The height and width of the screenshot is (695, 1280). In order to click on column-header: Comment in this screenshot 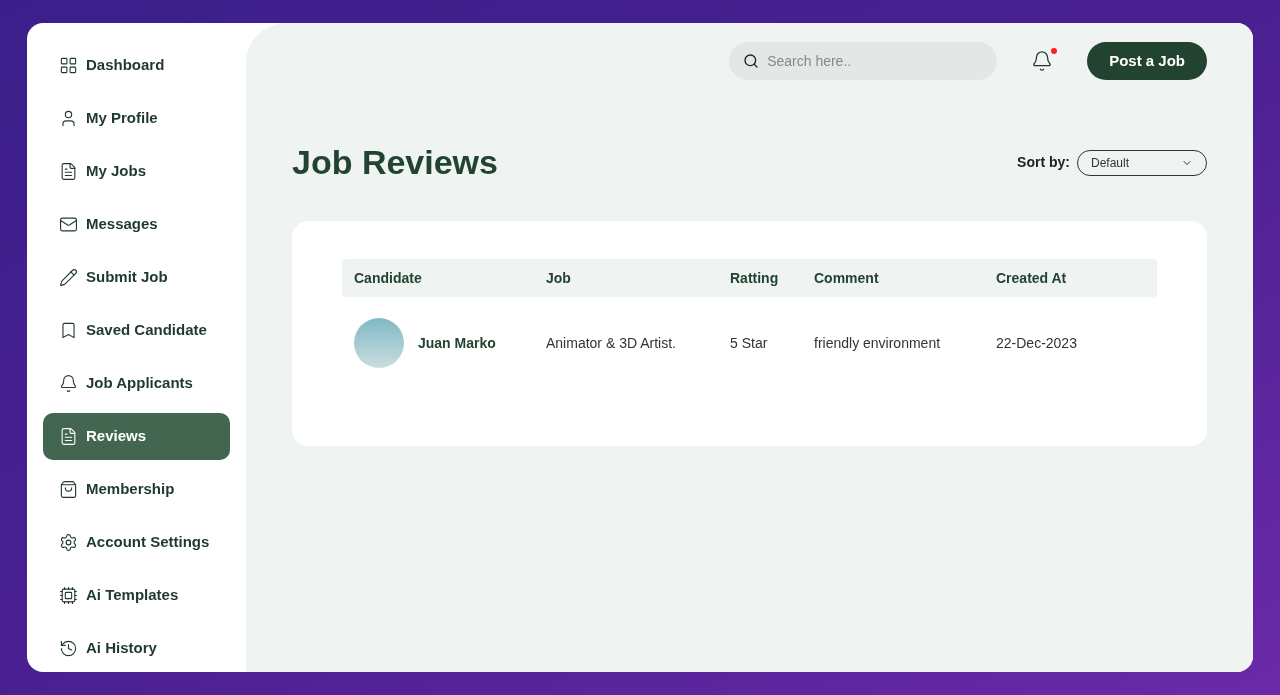, I will do `click(846, 278)`.